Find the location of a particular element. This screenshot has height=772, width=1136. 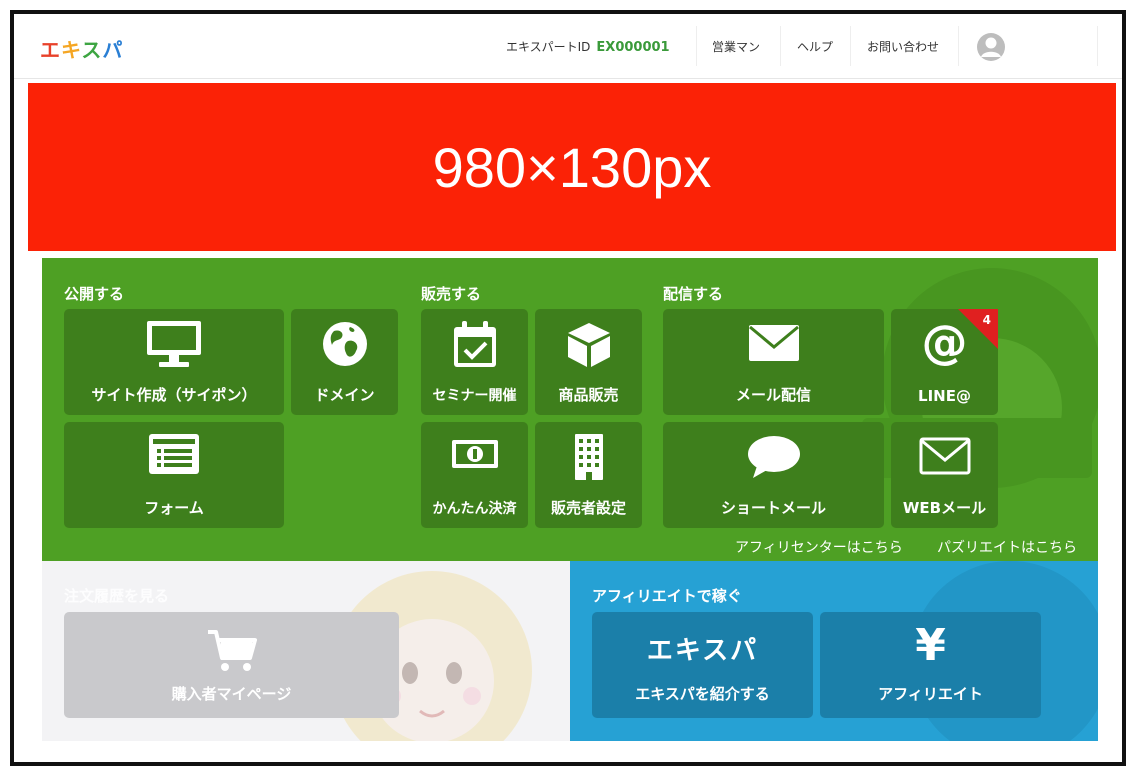

monitor-icon is located at coordinates (174, 344).